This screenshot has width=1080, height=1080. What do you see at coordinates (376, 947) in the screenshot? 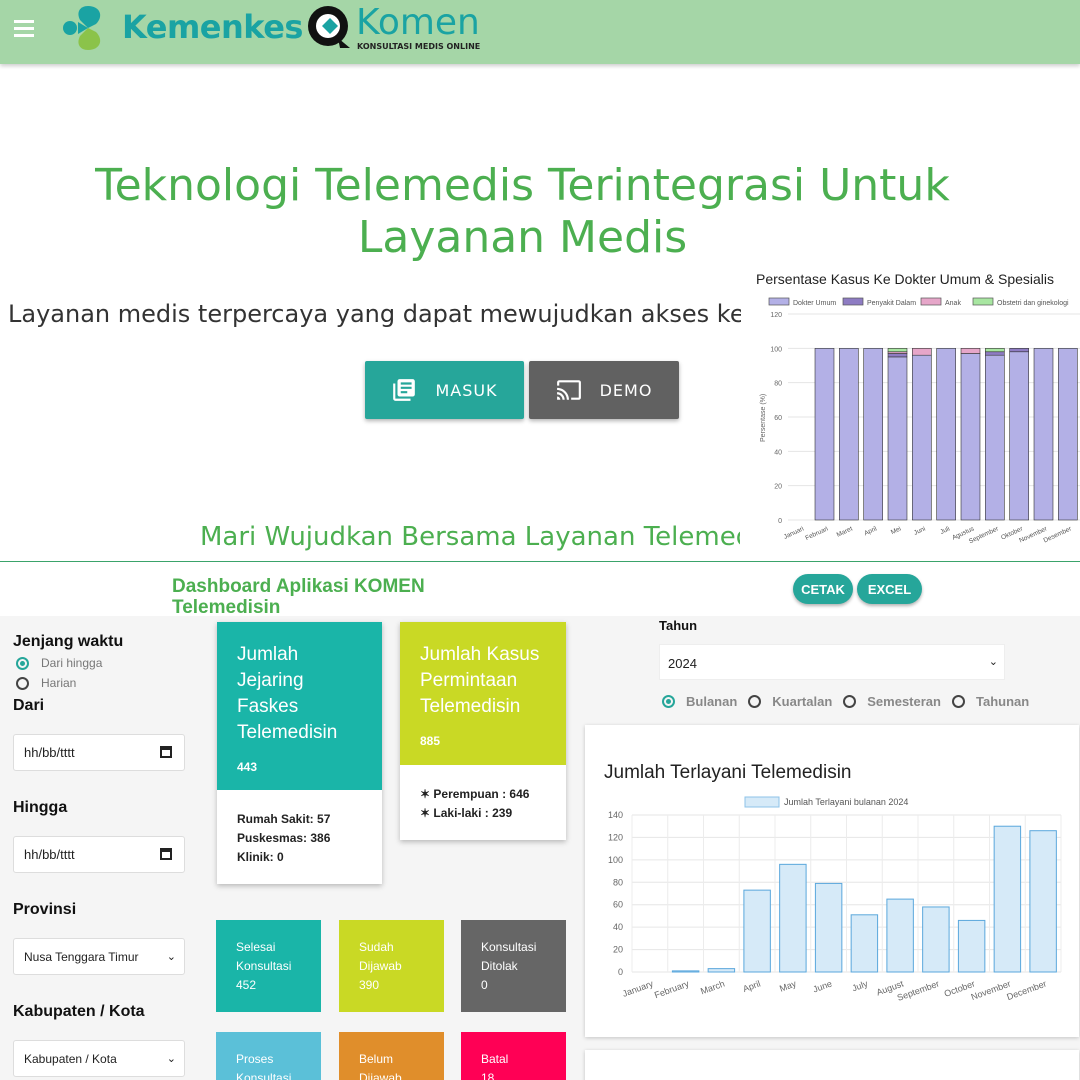
I see `tile-label: Sudah` at bounding box center [376, 947].